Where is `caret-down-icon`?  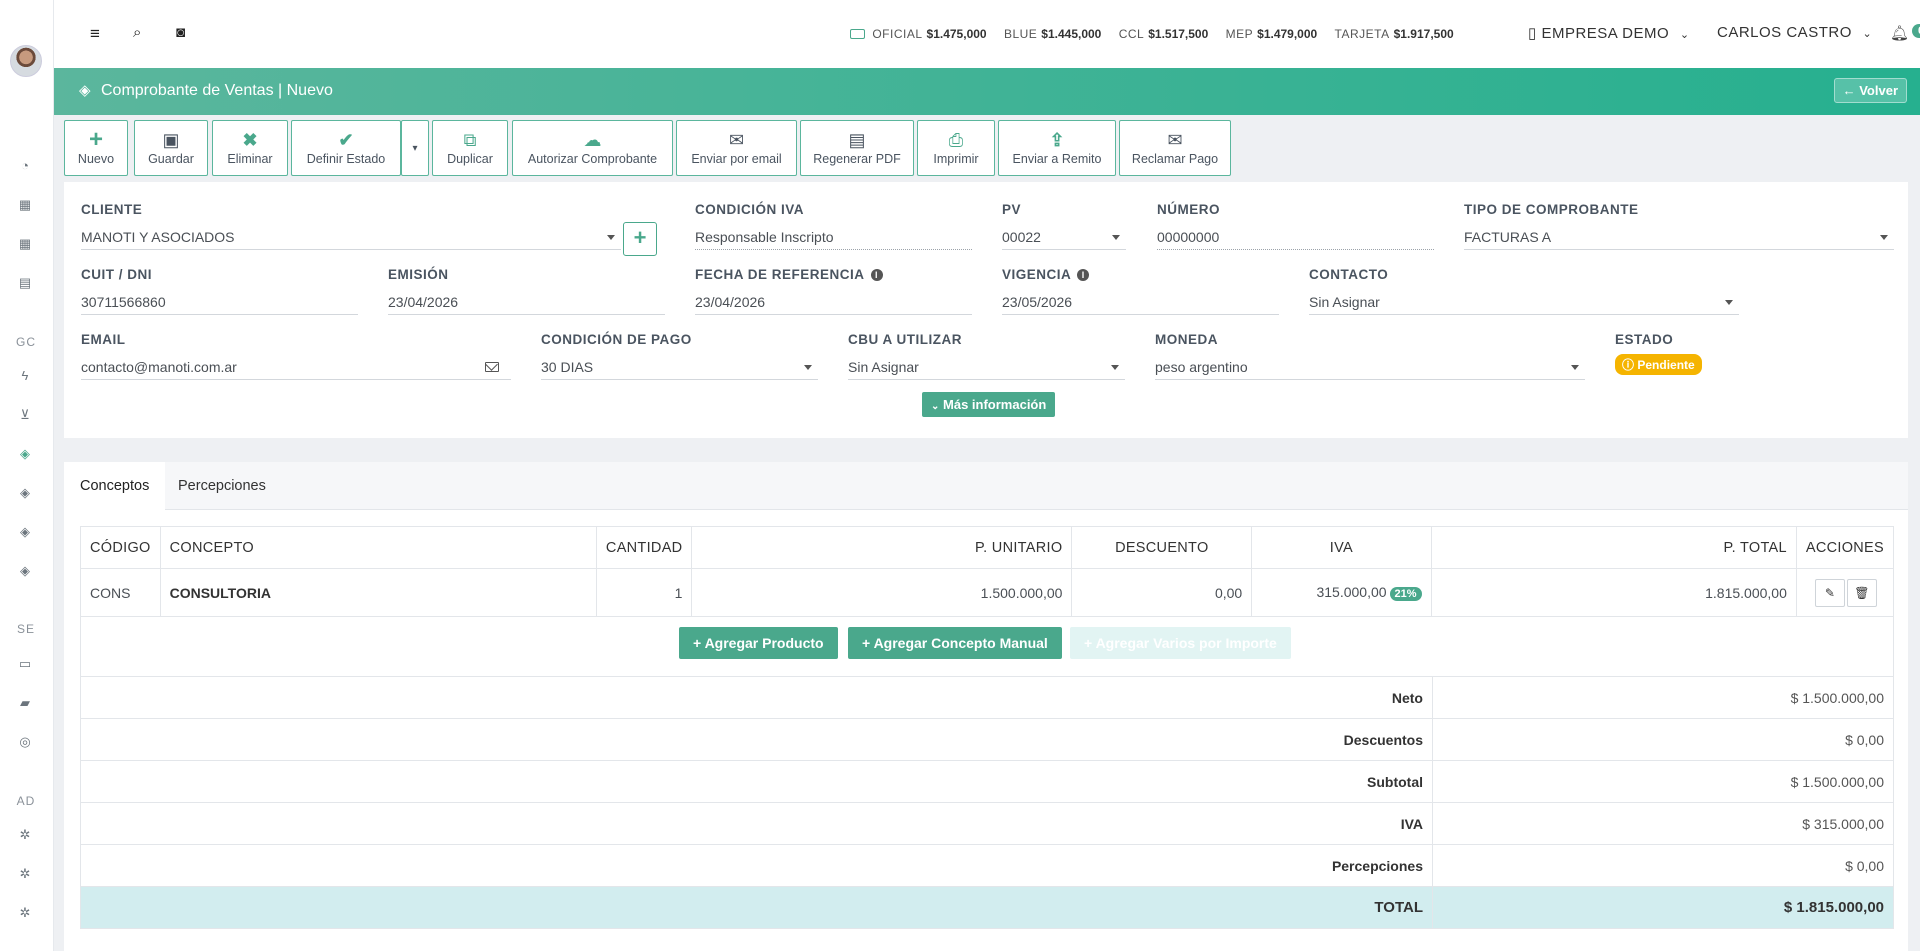
caret-down-icon is located at coordinates (808, 367).